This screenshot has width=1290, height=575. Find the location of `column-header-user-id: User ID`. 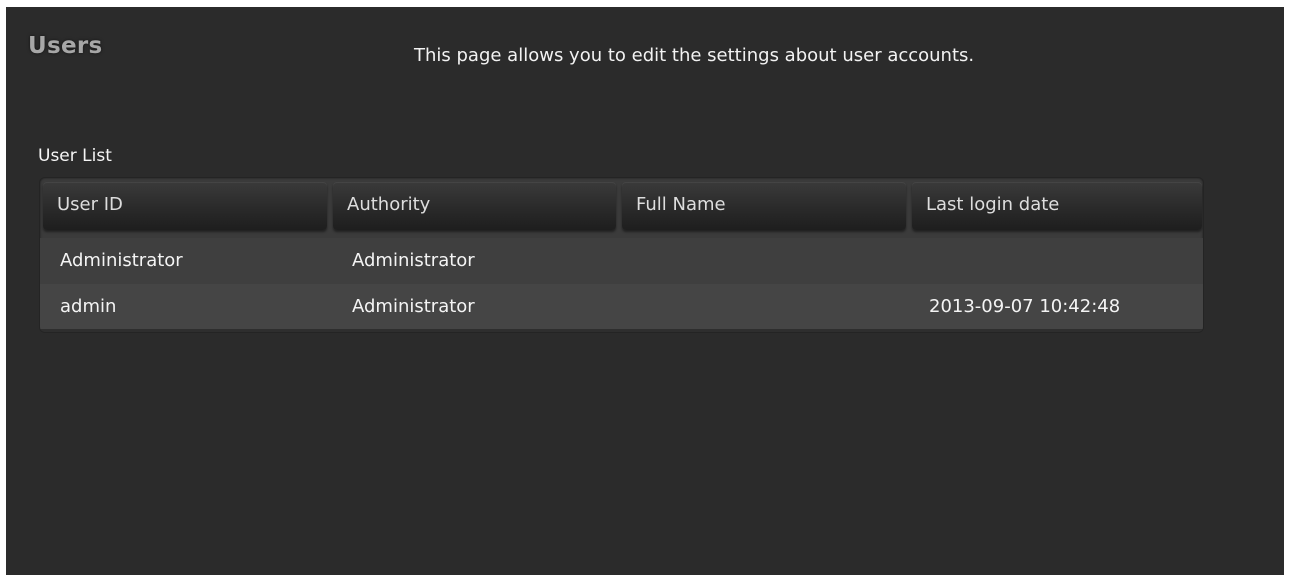

column-header-user-id: User ID is located at coordinates (185, 206).